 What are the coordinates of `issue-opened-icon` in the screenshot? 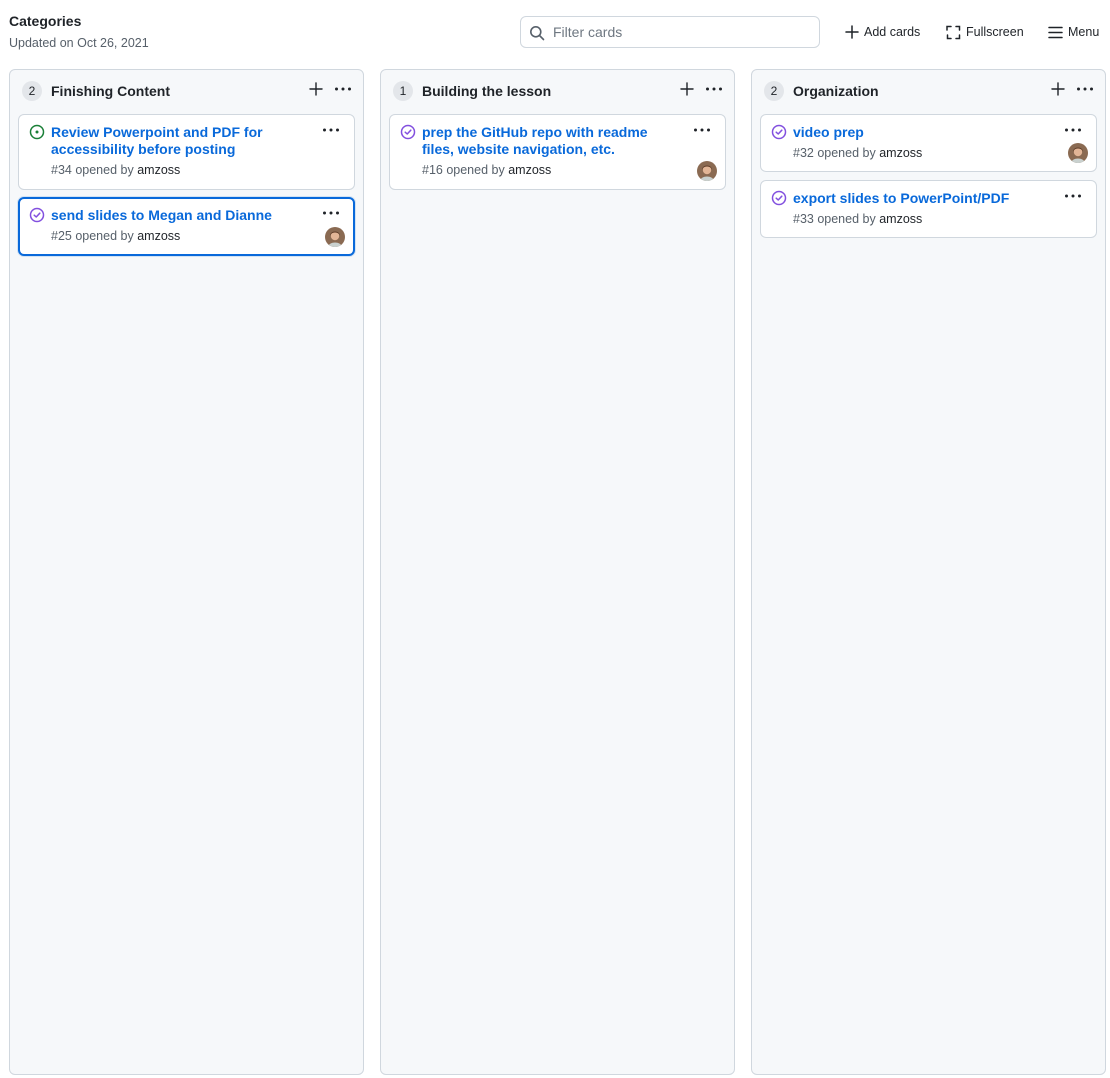 It's located at (37, 132).